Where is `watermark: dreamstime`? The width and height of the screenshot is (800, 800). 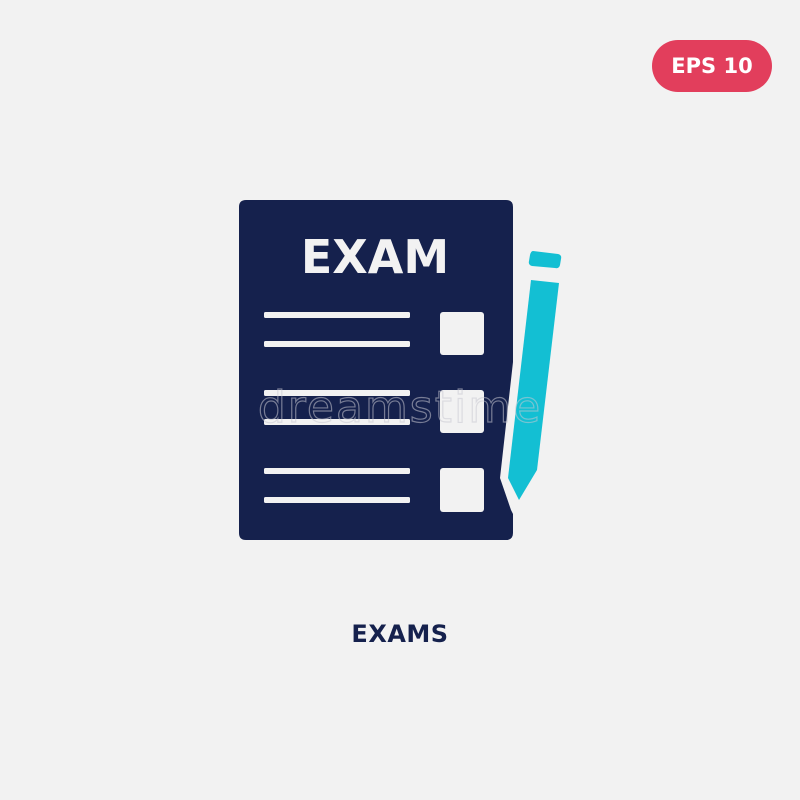 watermark: dreamstime is located at coordinates (400, 407).